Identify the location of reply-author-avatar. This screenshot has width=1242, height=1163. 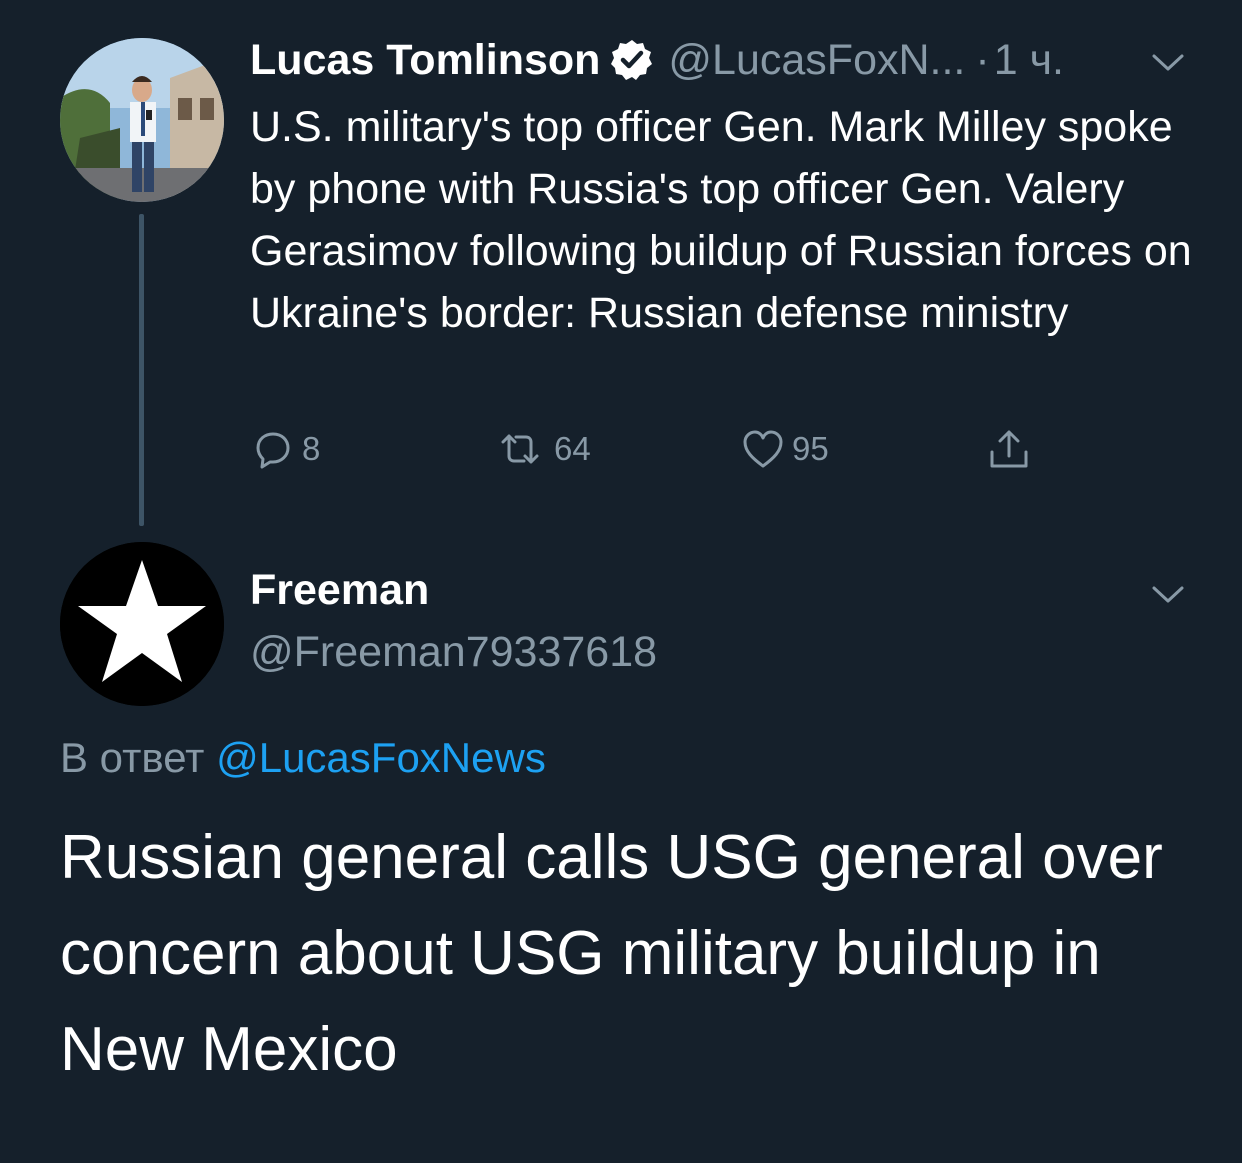
(142, 624).